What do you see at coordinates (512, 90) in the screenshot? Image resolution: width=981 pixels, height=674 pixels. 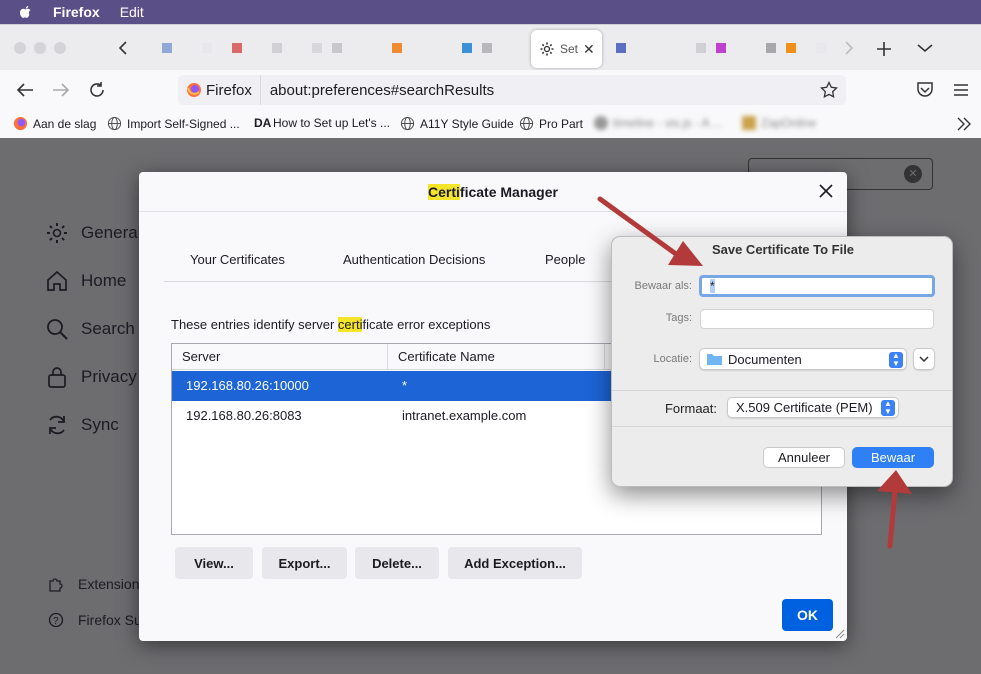 I see `url-bar: Firefox about:preferences#searchResults` at bounding box center [512, 90].